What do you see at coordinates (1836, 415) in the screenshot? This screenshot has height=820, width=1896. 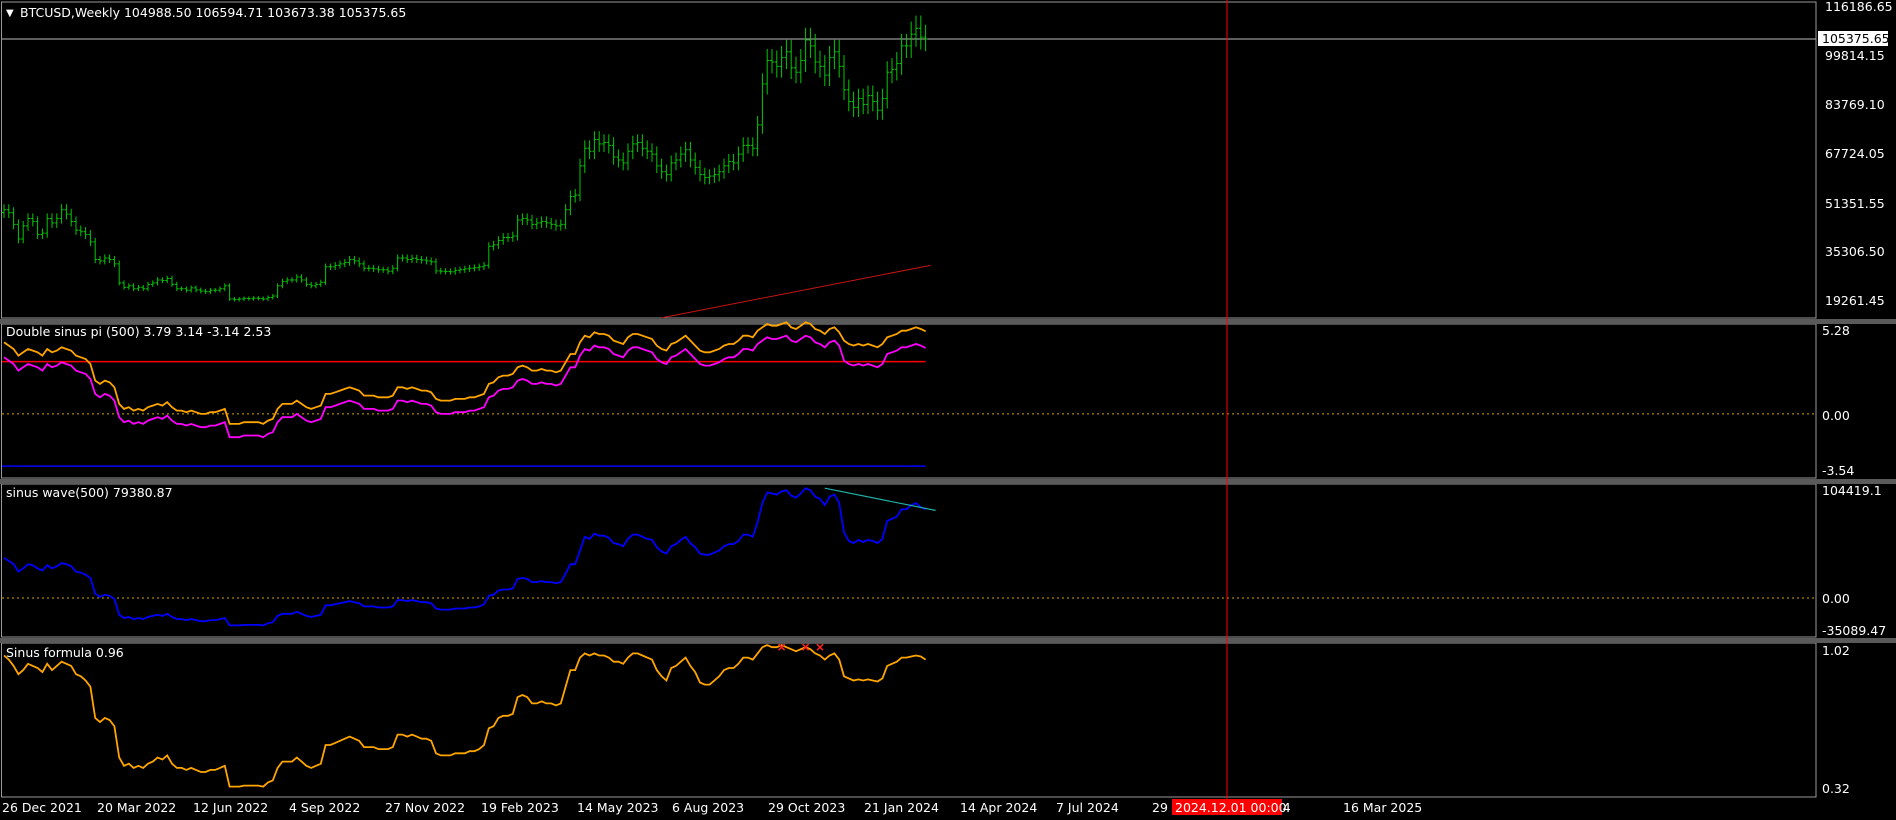 I see `double-tick-1: 0.00` at bounding box center [1836, 415].